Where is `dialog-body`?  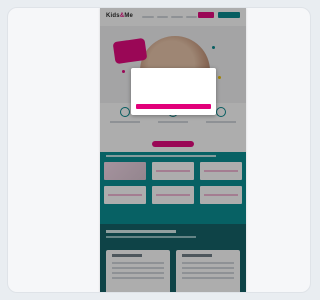 dialog-body is located at coordinates (173, 85).